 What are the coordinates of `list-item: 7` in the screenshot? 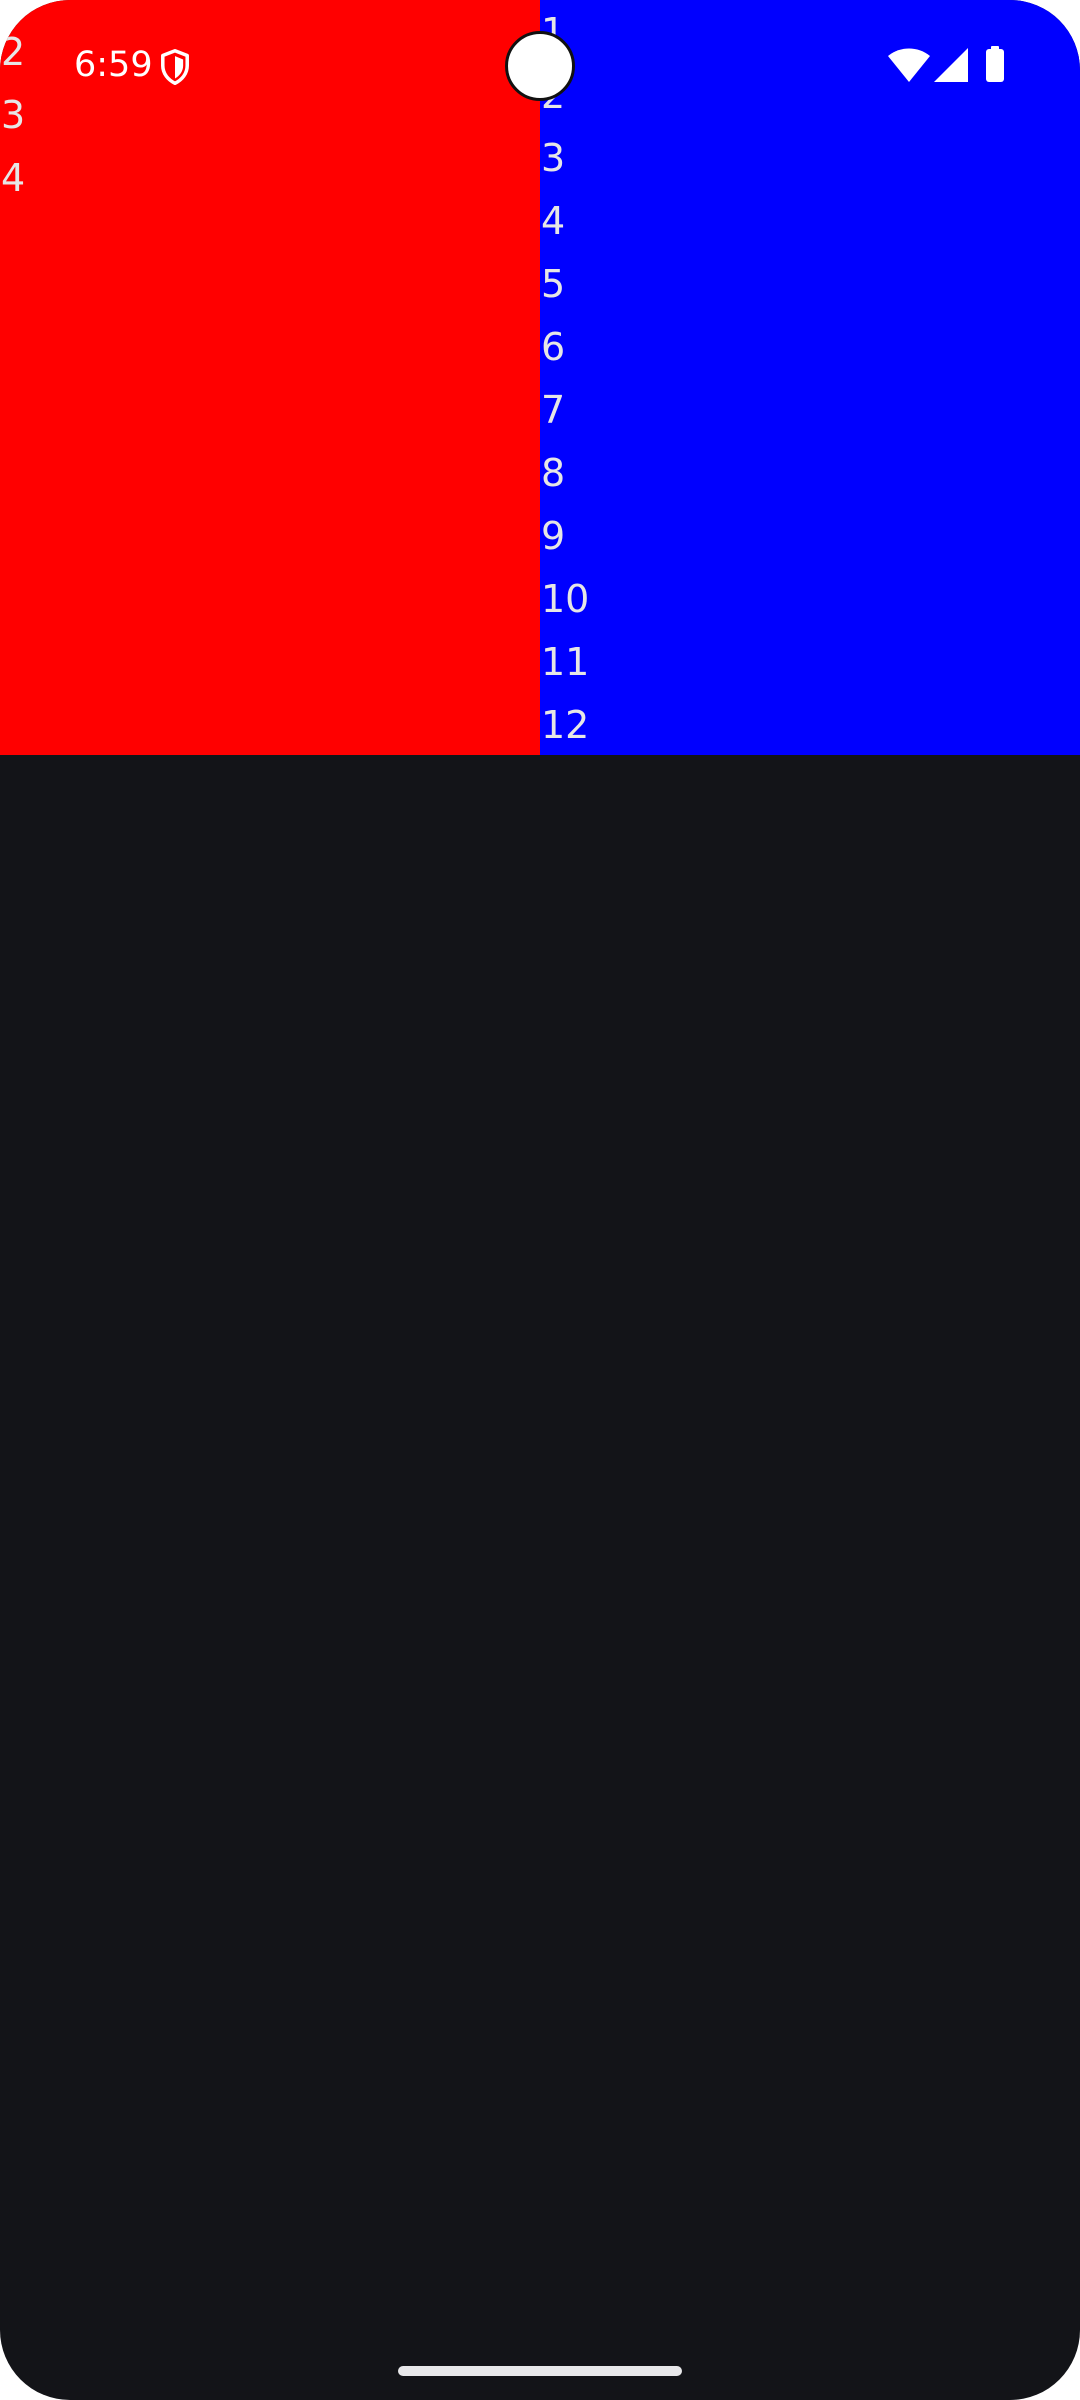 It's located at (553, 410).